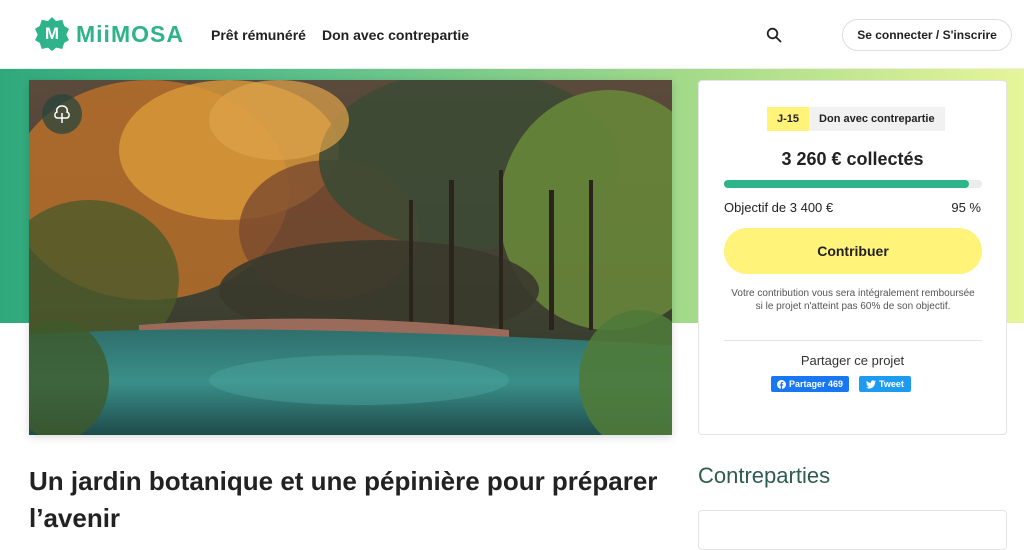 This screenshot has width=1024, height=550. Describe the element at coordinates (852, 159) in the screenshot. I see `collected-amount: 3 260 € collectés` at that location.